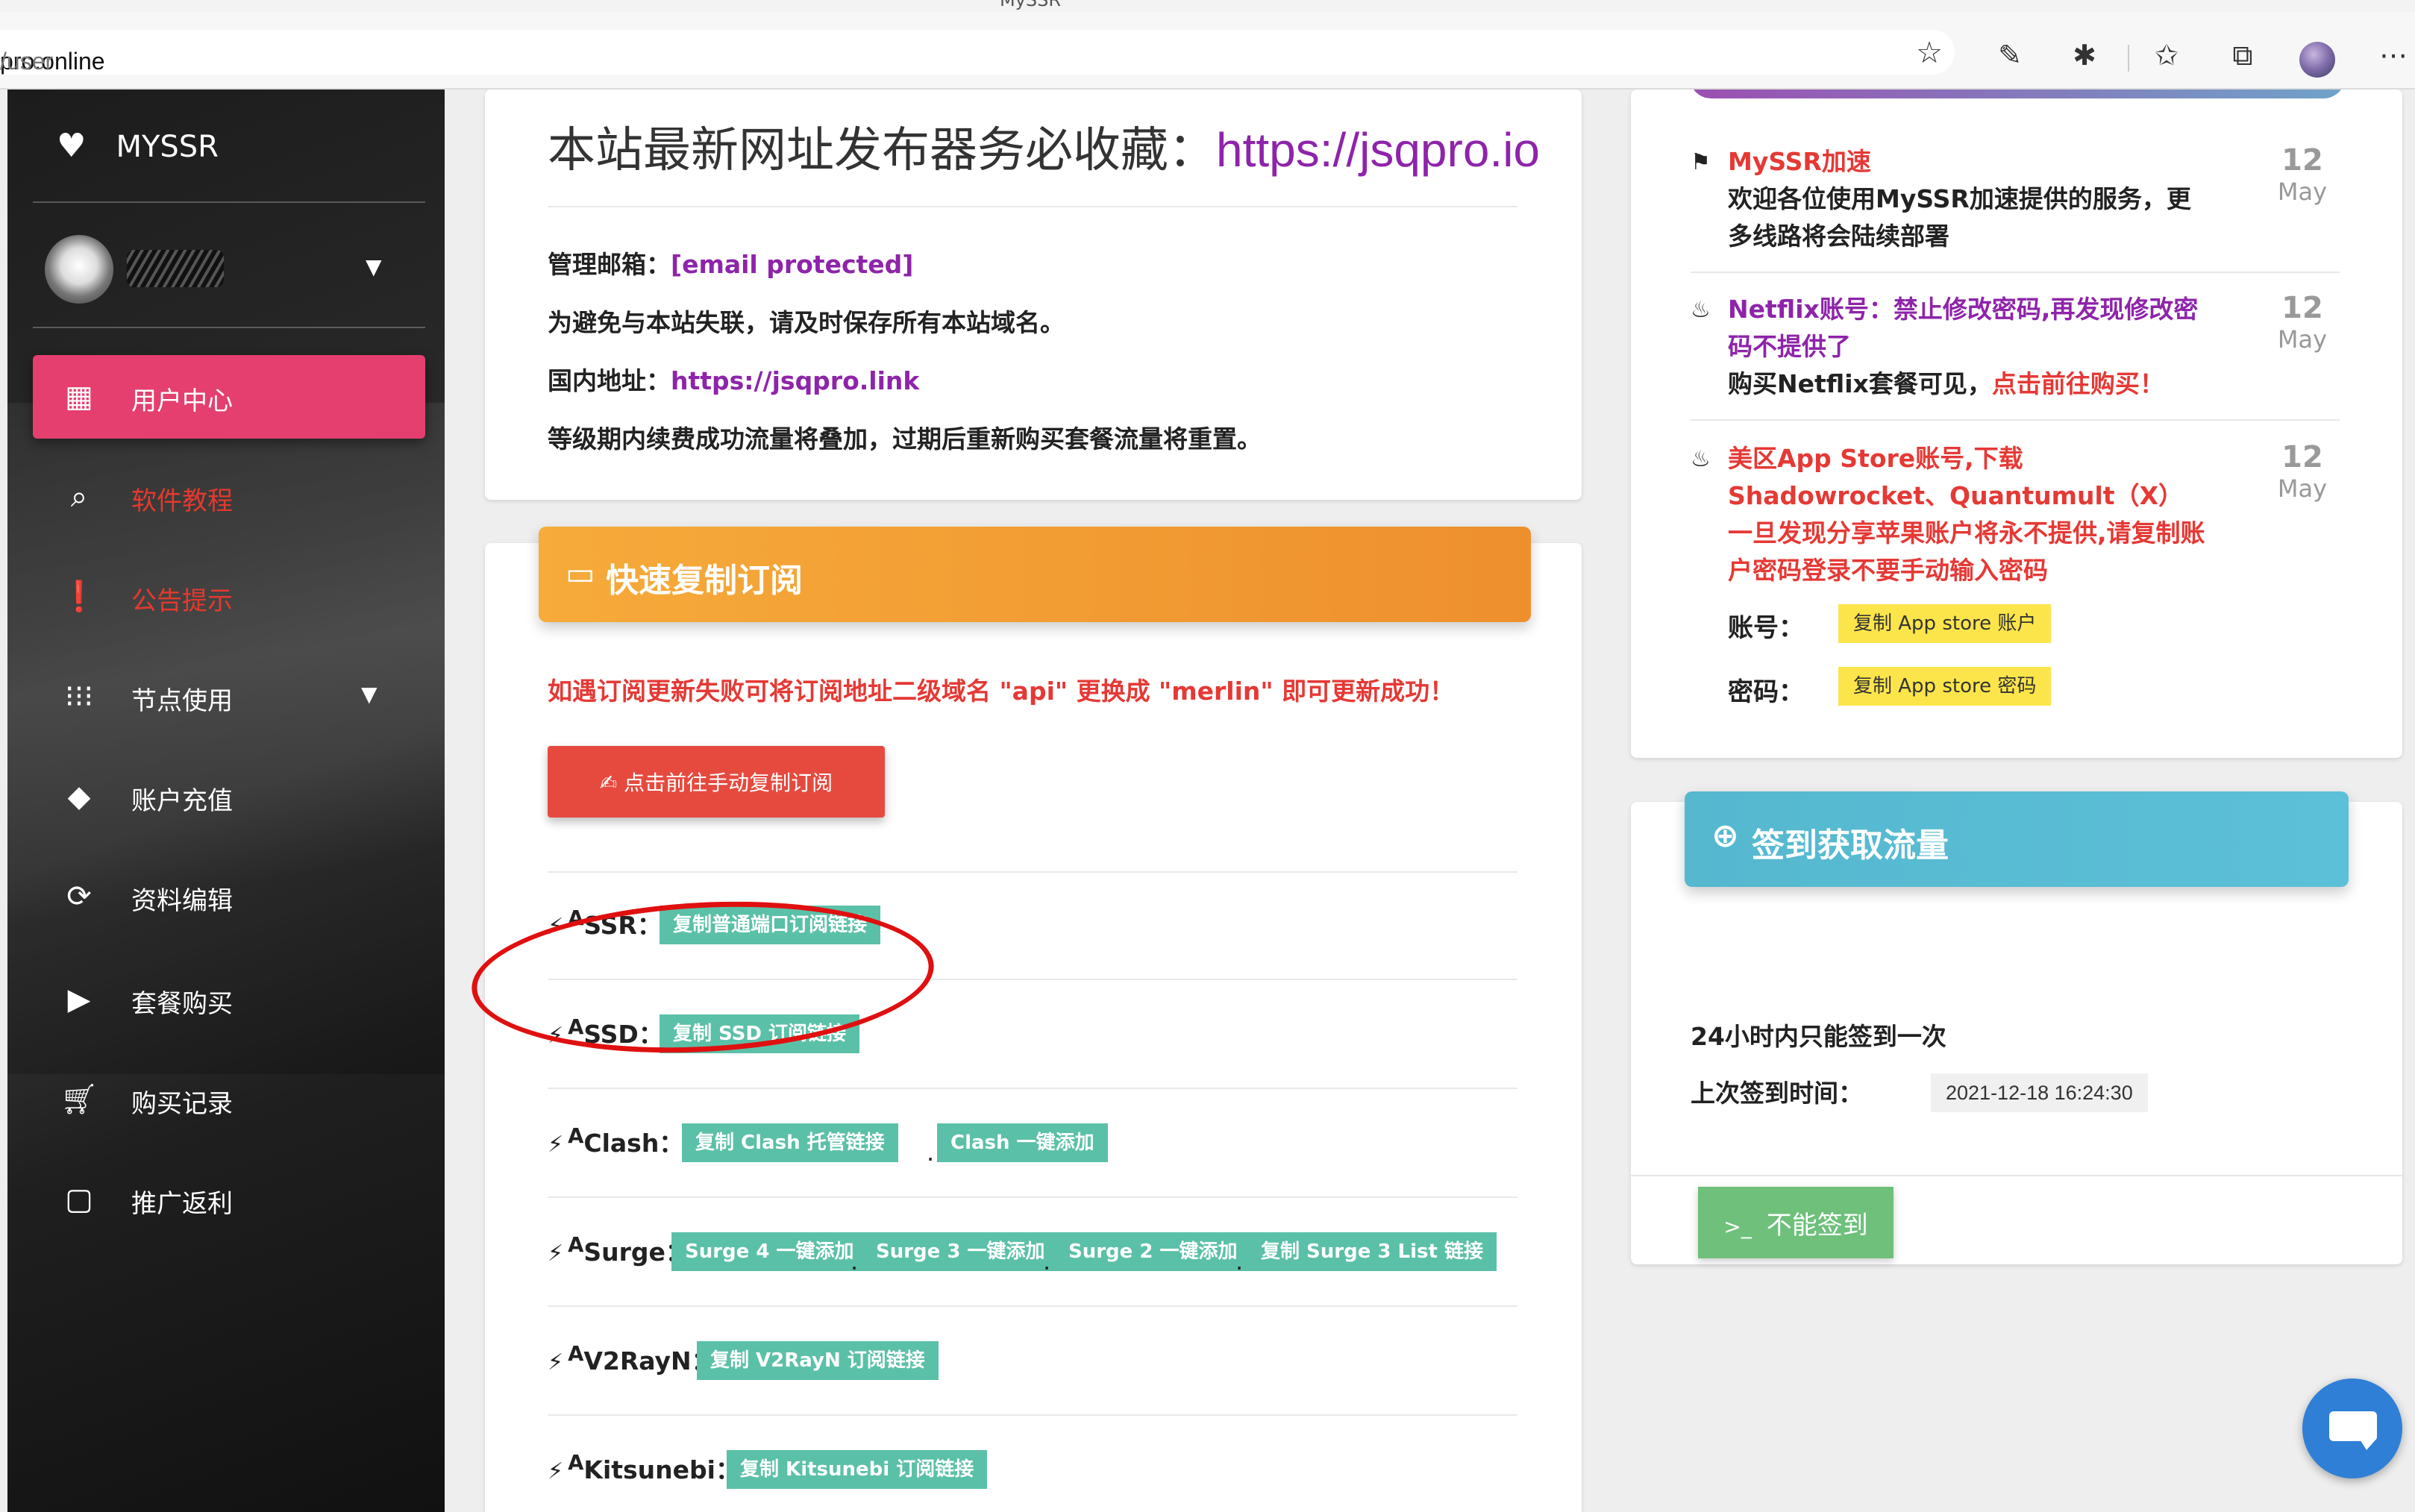 The image size is (2415, 1512). I want to click on user-menu: ▼, so click(216, 271).